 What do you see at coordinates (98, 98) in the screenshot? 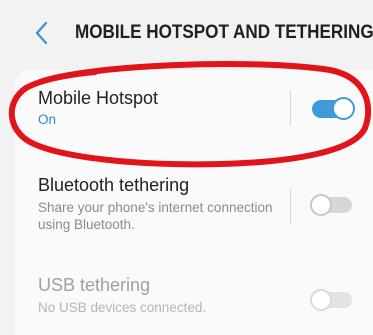
I see `setting-title: Mobile Hotspot` at bounding box center [98, 98].